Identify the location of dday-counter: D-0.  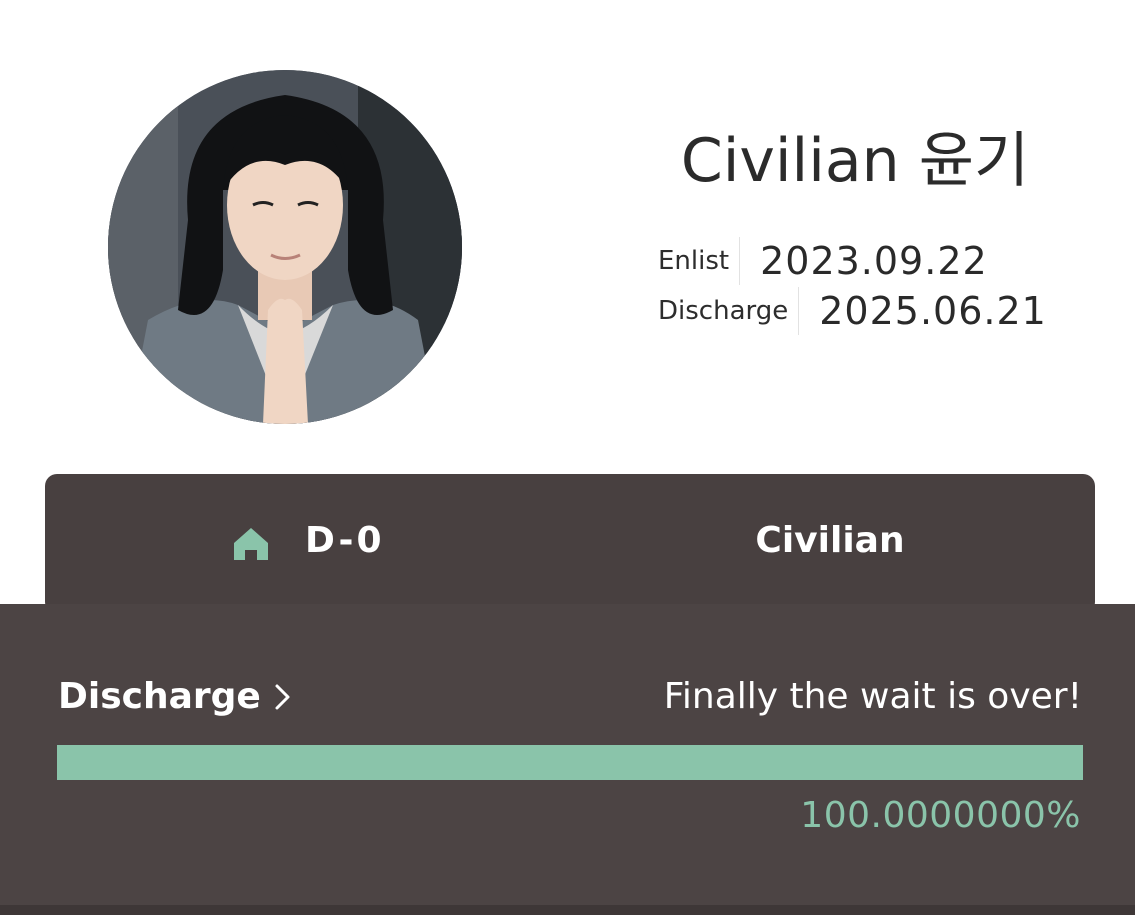
(345, 540).